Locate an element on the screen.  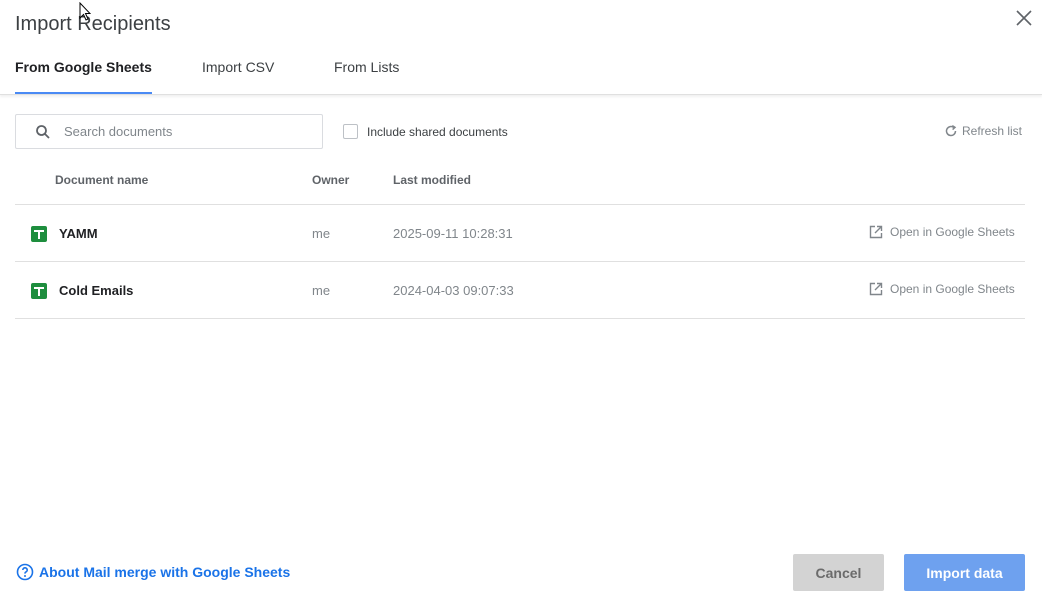
about-mail-merge-link: About Mail merge with Google Sheets is located at coordinates (153, 572).